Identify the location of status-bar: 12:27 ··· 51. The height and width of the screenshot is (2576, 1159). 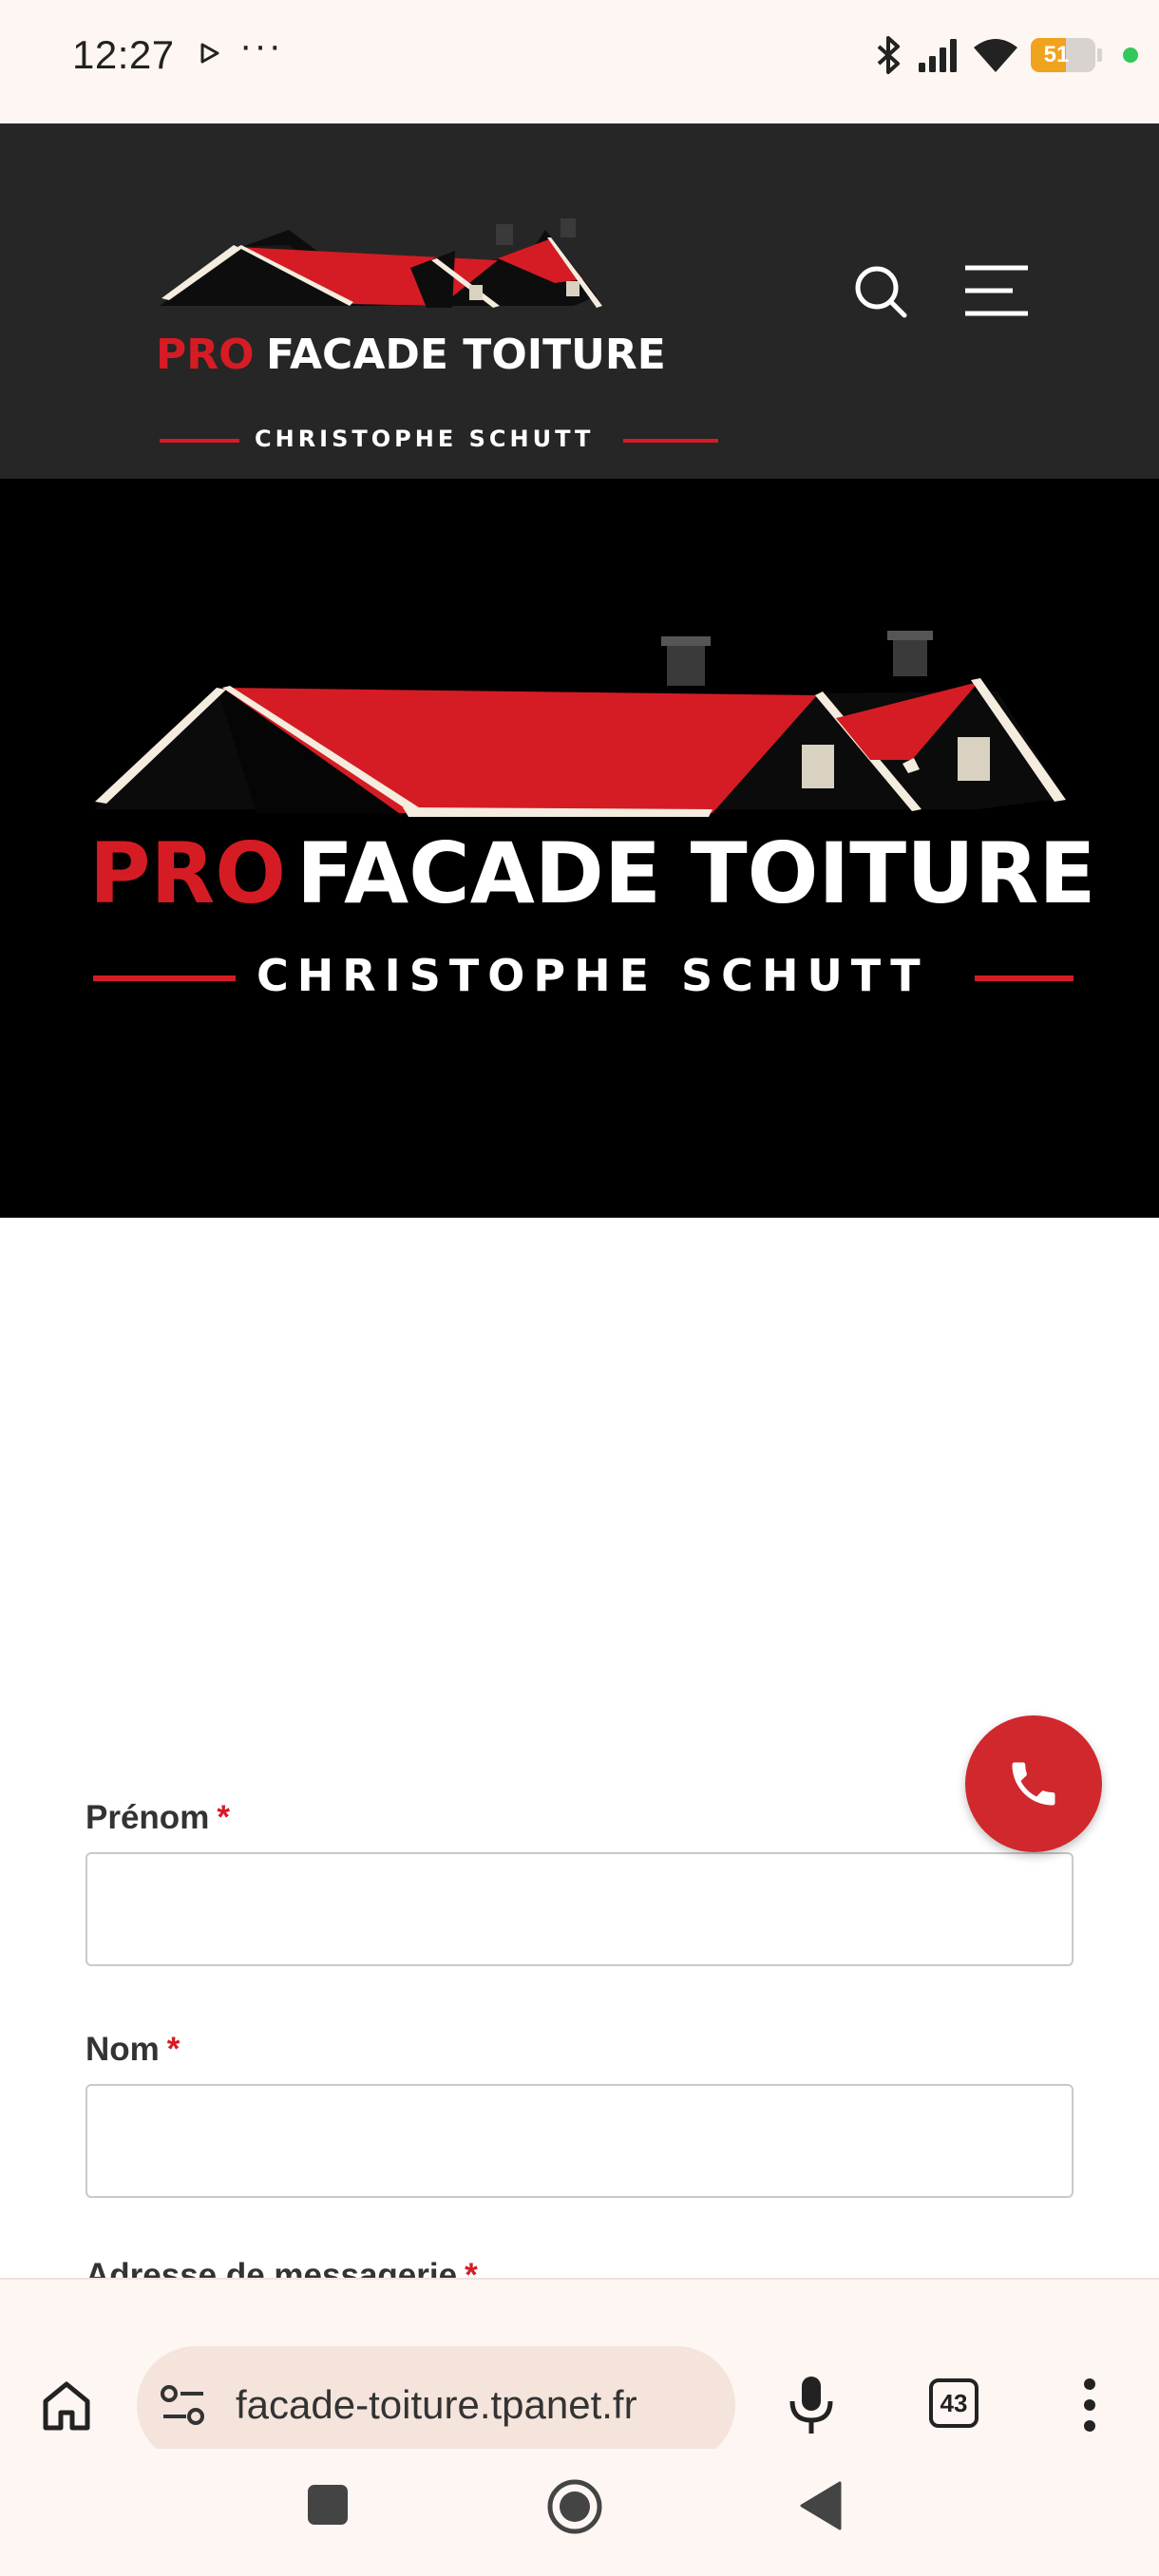
(579, 61).